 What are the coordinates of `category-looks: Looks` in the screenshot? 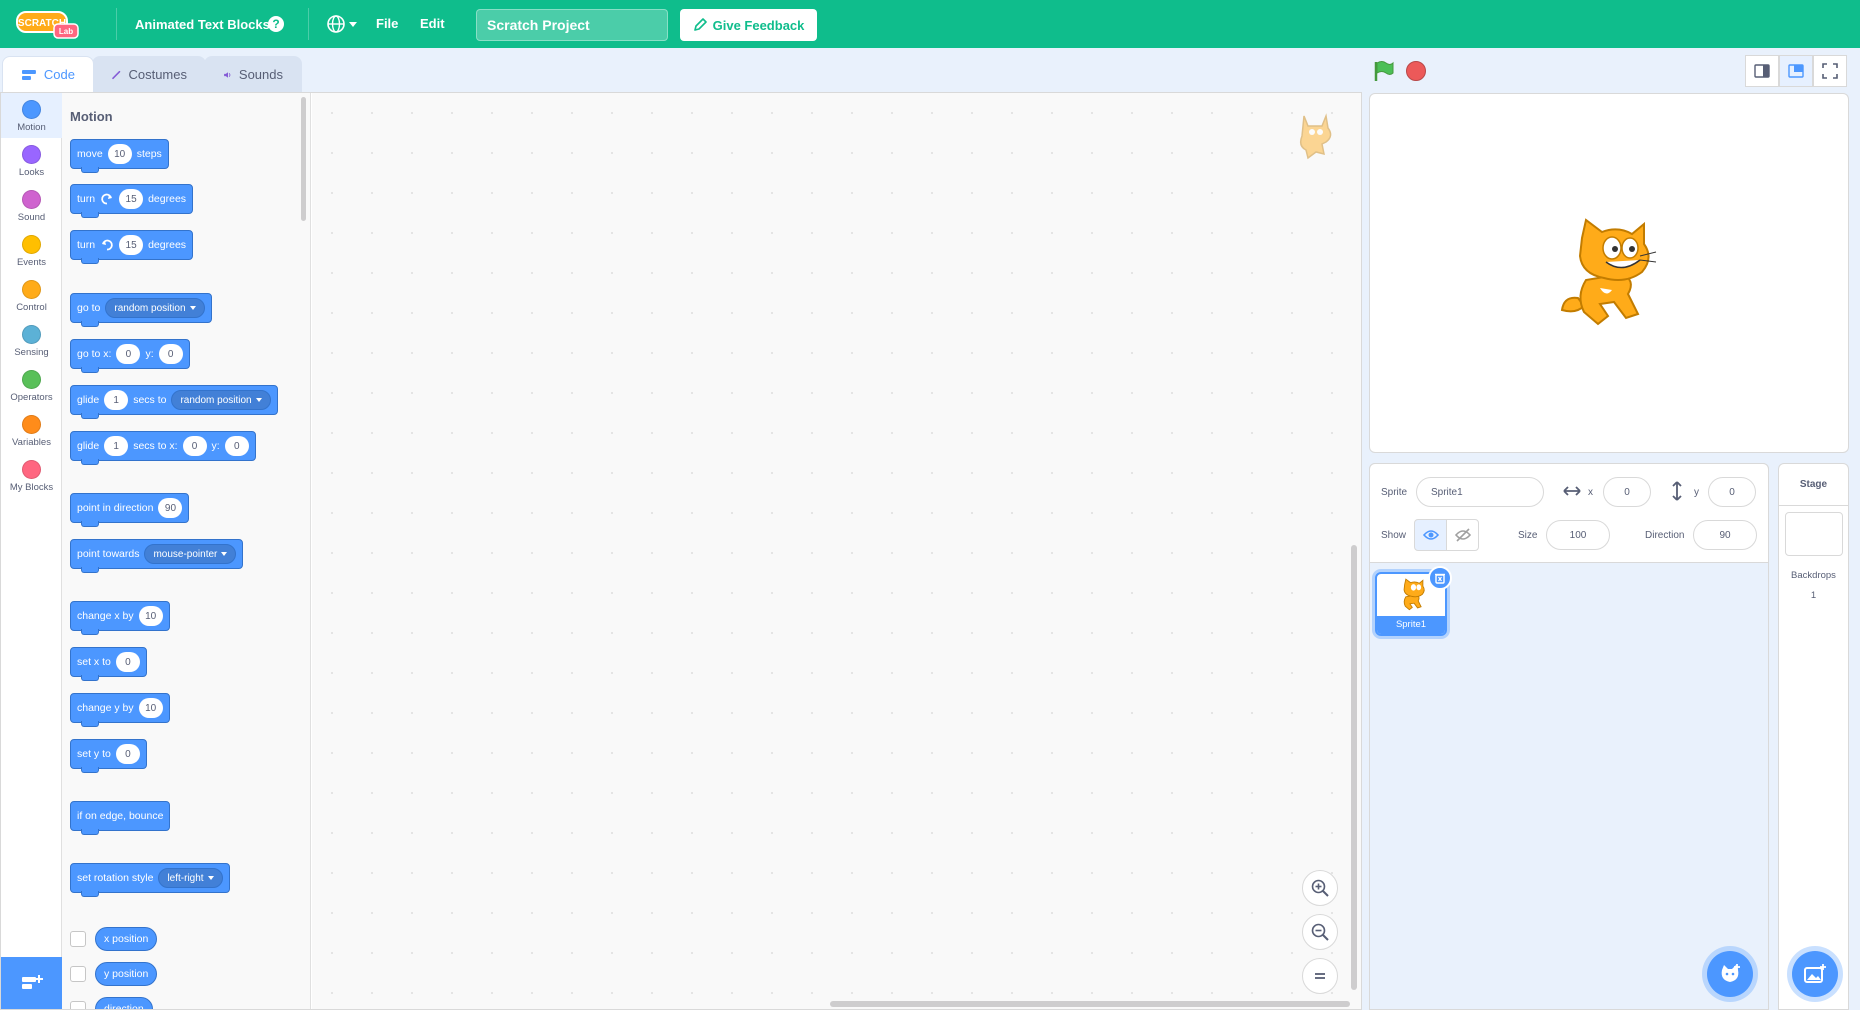 It's located at (31, 160).